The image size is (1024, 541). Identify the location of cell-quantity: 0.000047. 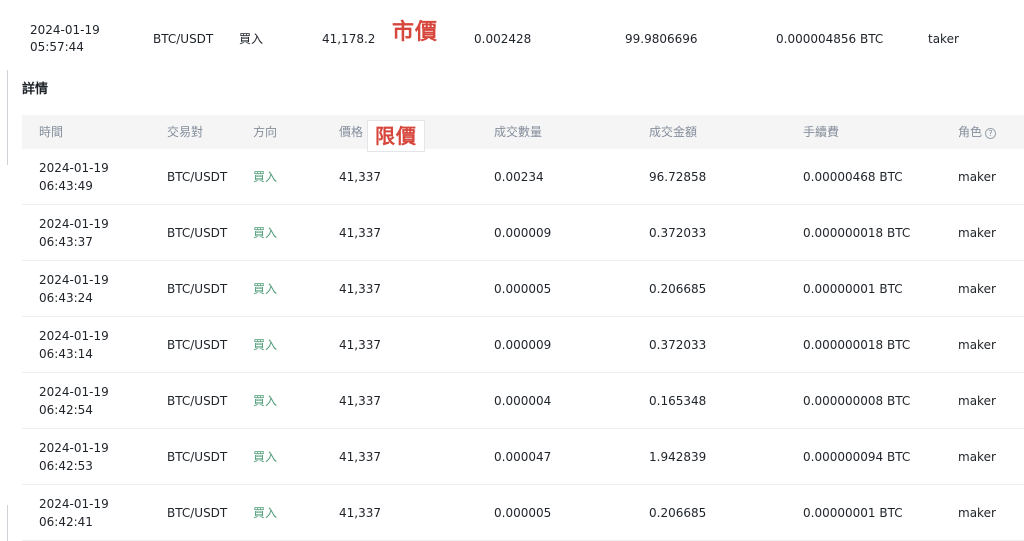
(523, 457).